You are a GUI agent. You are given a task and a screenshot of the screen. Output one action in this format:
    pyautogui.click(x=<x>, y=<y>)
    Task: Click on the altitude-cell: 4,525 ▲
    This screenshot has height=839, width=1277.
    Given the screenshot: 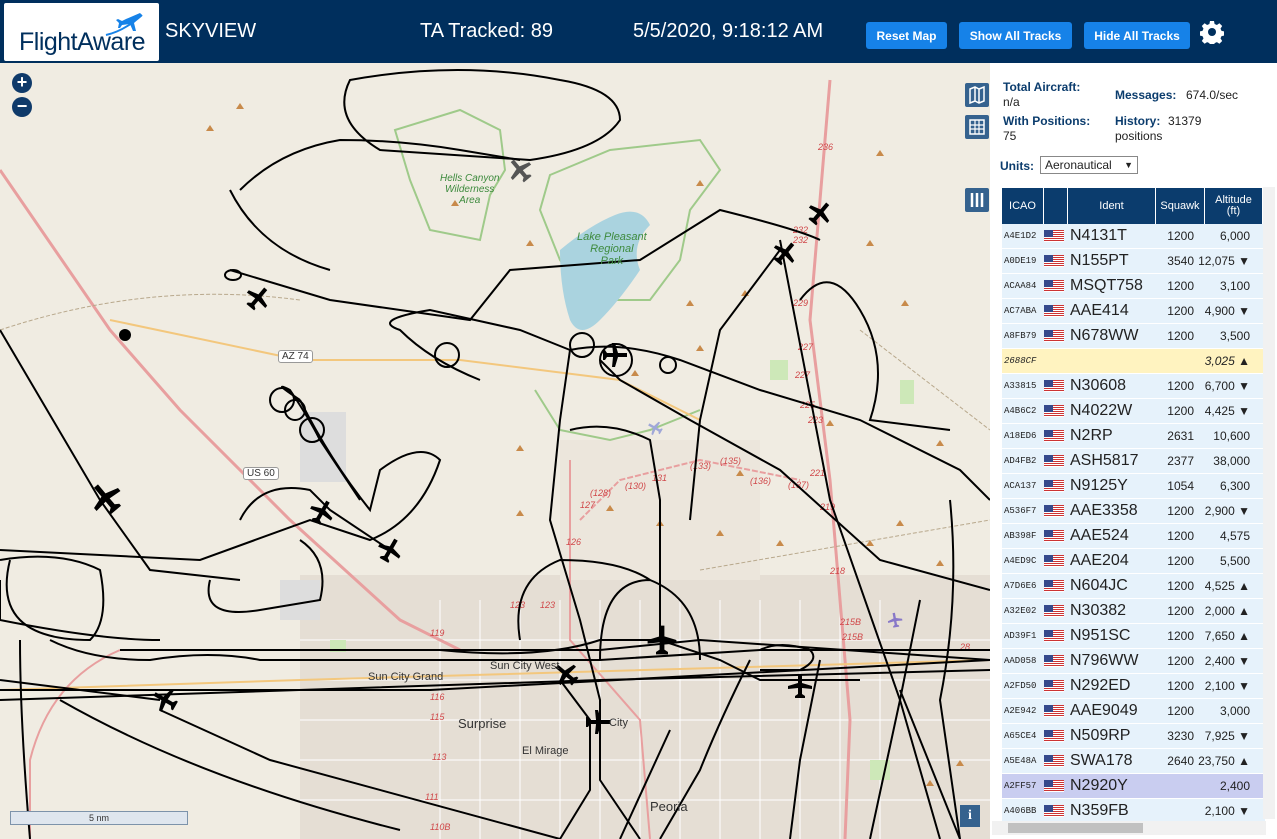 What is the action you would take?
    pyautogui.click(x=1227, y=586)
    